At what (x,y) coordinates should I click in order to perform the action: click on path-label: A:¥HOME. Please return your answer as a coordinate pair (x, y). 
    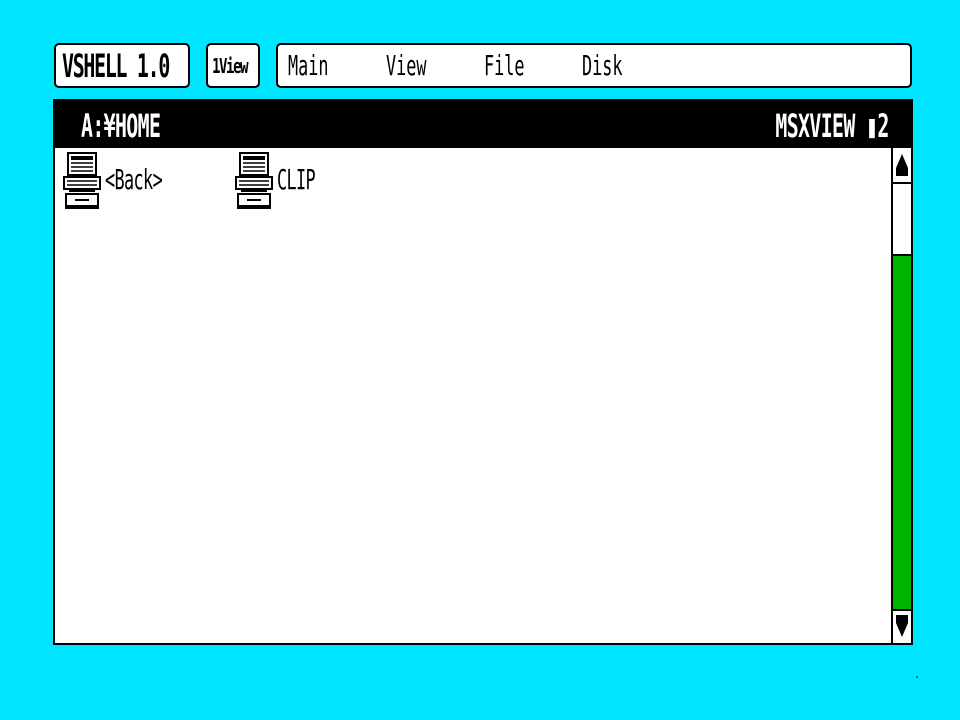
    Looking at the image, I should click on (121, 126).